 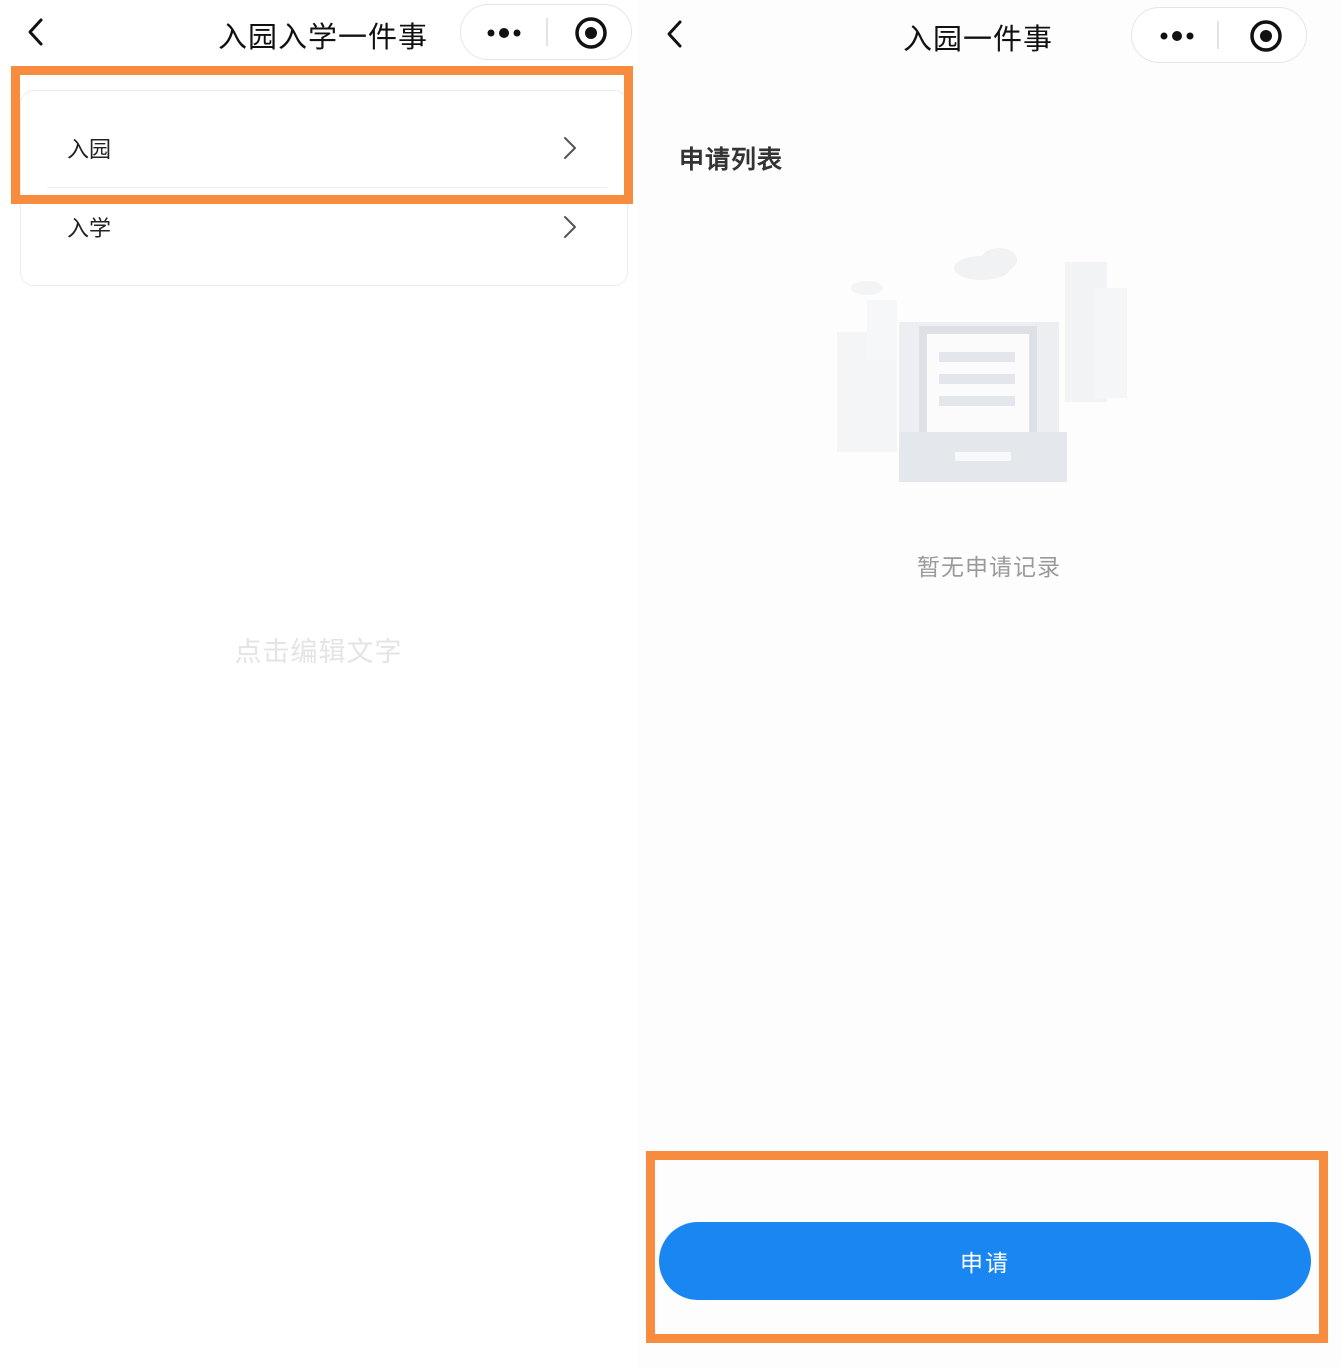 I want to click on edit-hint-text: 点击编辑文字, so click(x=318, y=652).